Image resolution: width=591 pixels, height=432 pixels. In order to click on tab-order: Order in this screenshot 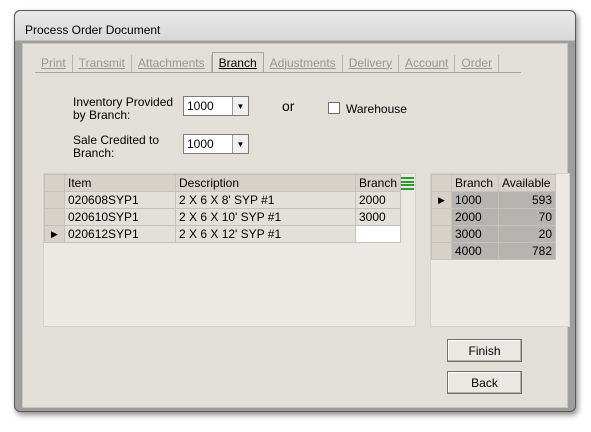, I will do `click(477, 64)`.